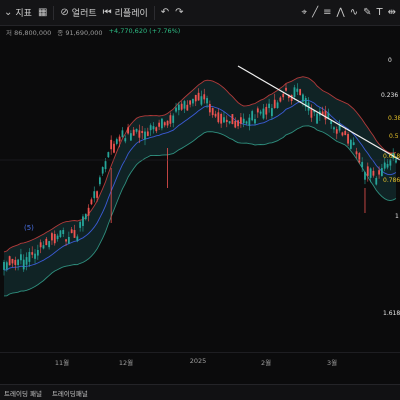 Image resolution: width=400 pixels, height=400 pixels. I want to click on time-axis-label: 2월, so click(266, 363).